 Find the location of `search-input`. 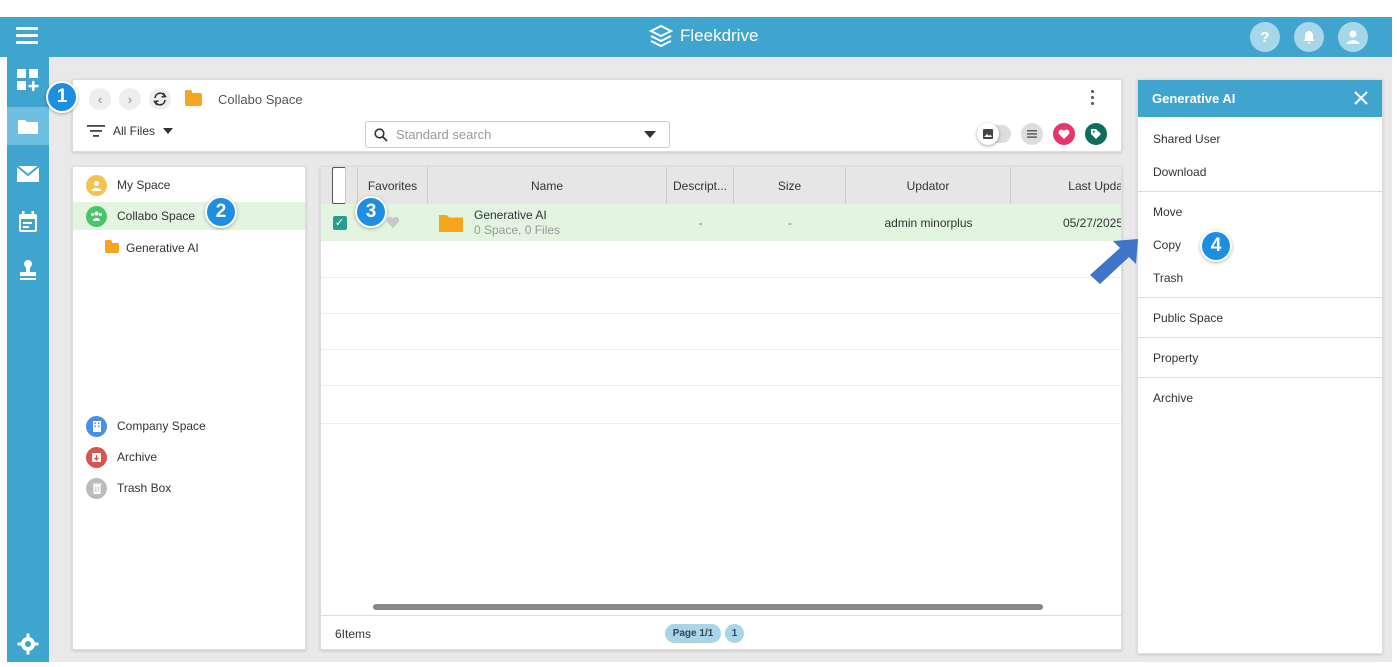

search-input is located at coordinates (516, 134).